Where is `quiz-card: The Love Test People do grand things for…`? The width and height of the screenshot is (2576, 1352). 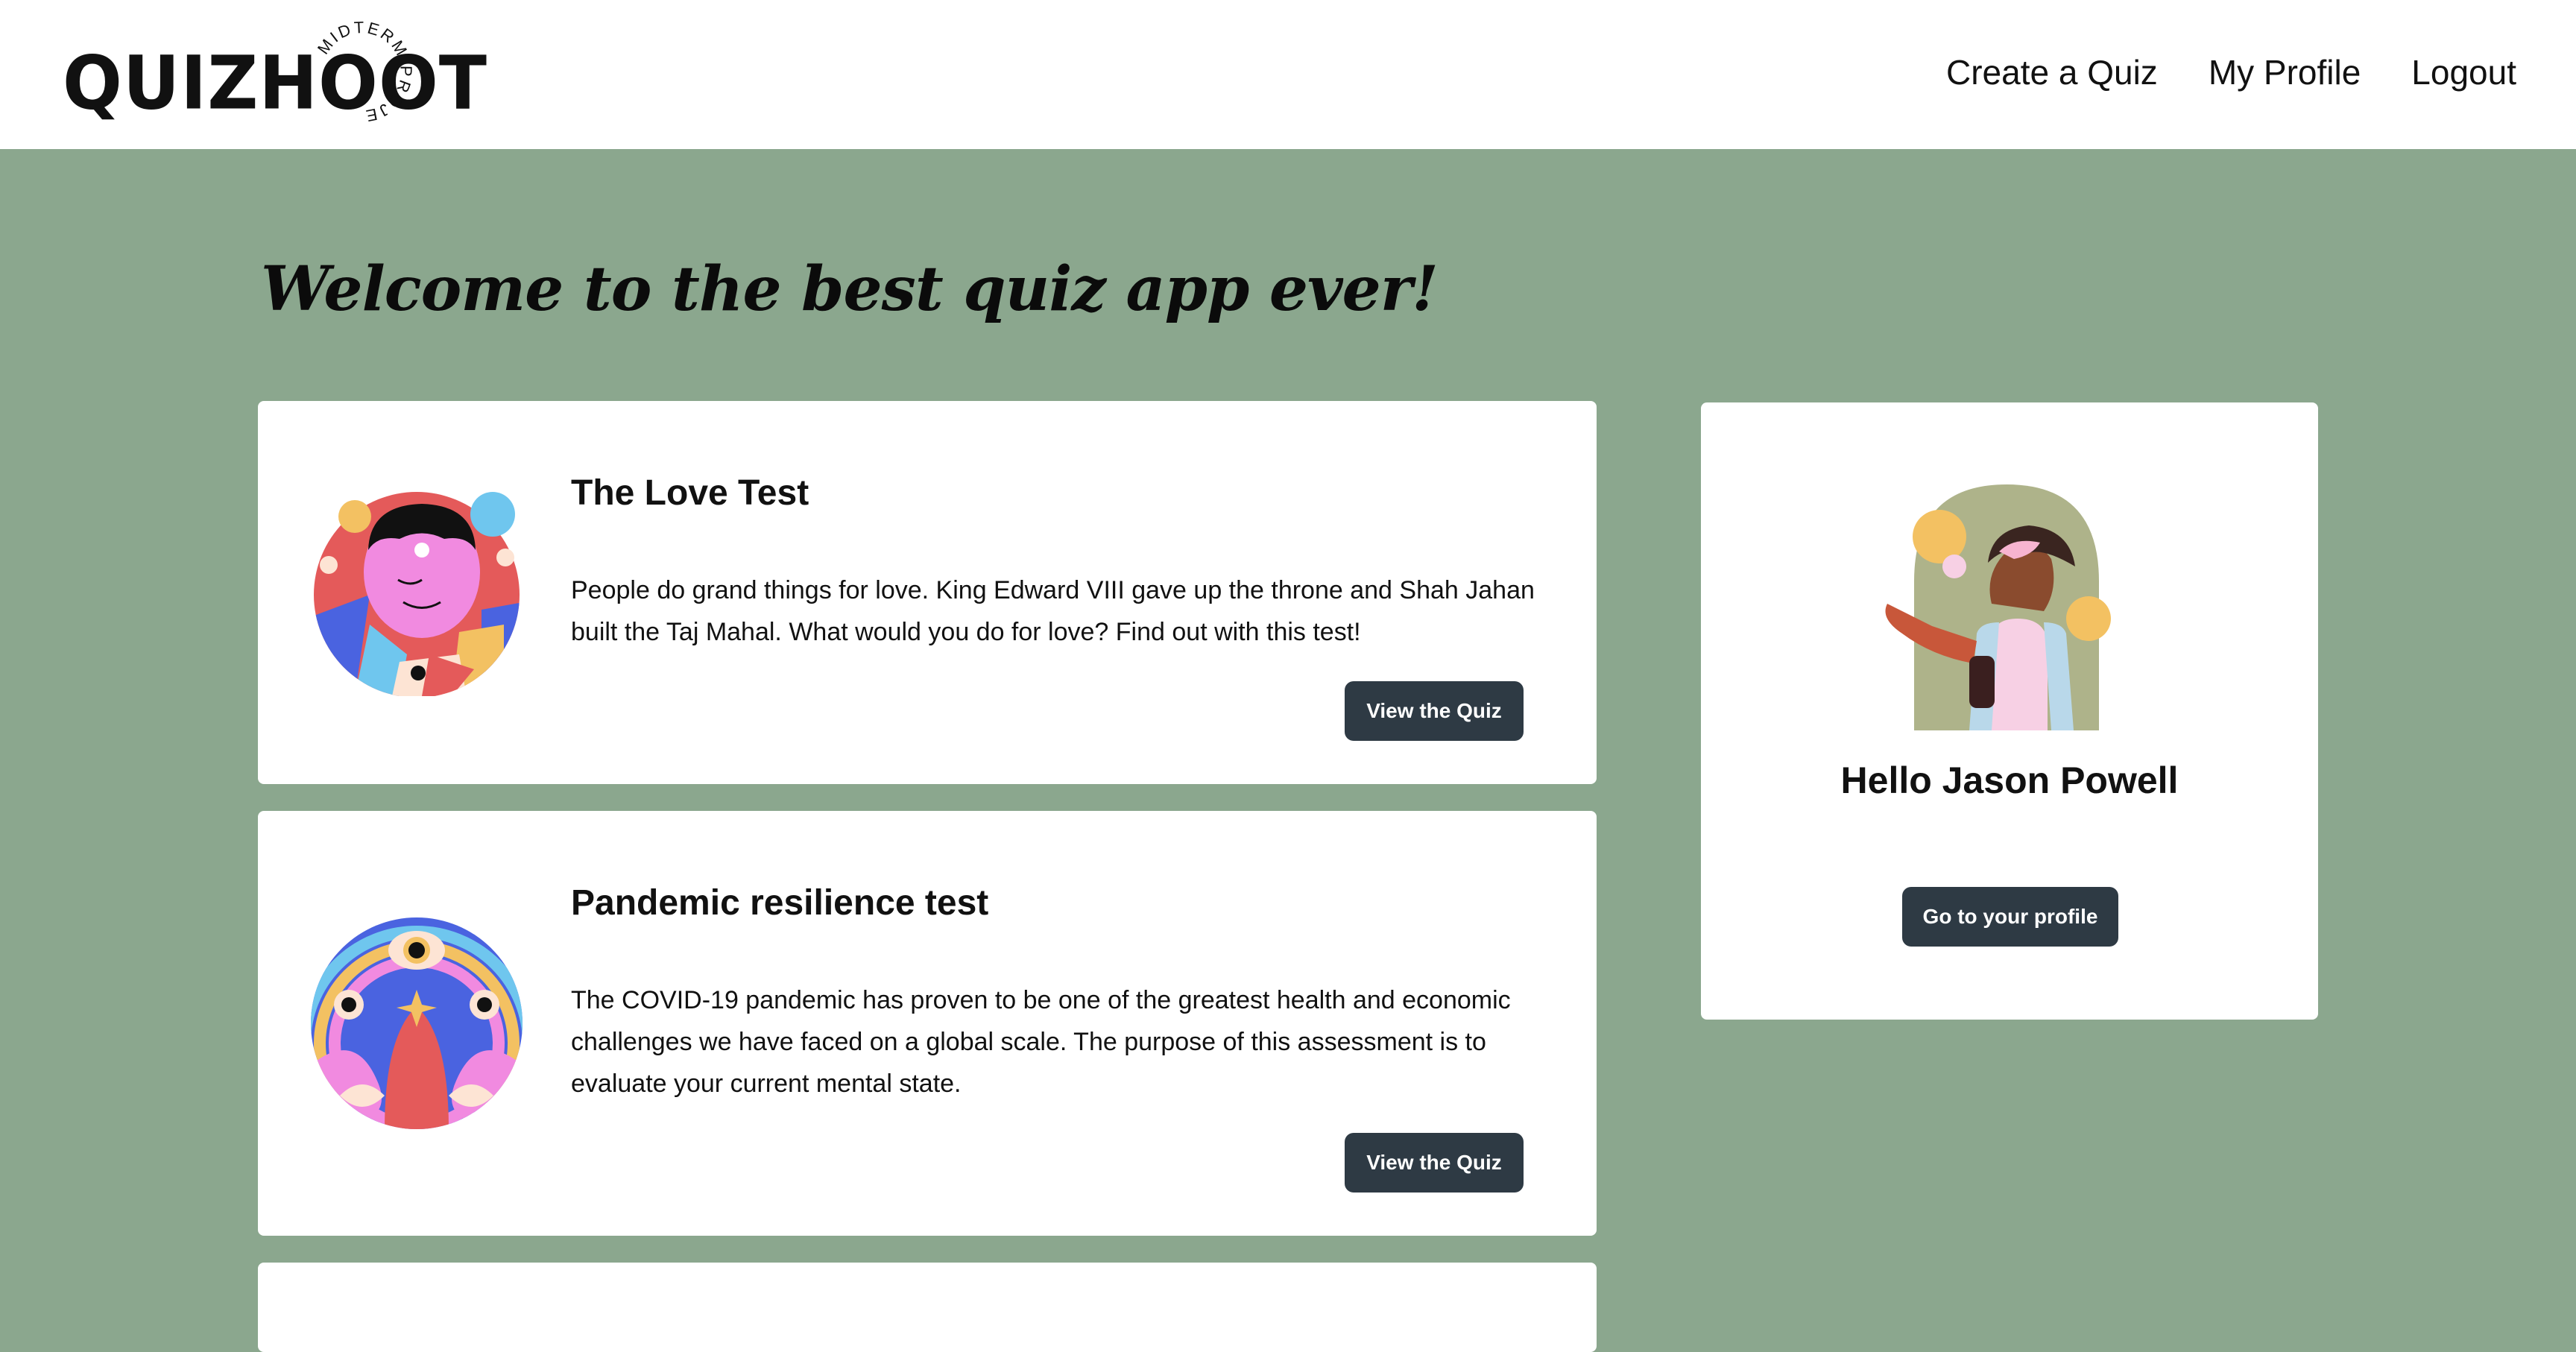 quiz-card: The Love Test People do grand things for… is located at coordinates (927, 592).